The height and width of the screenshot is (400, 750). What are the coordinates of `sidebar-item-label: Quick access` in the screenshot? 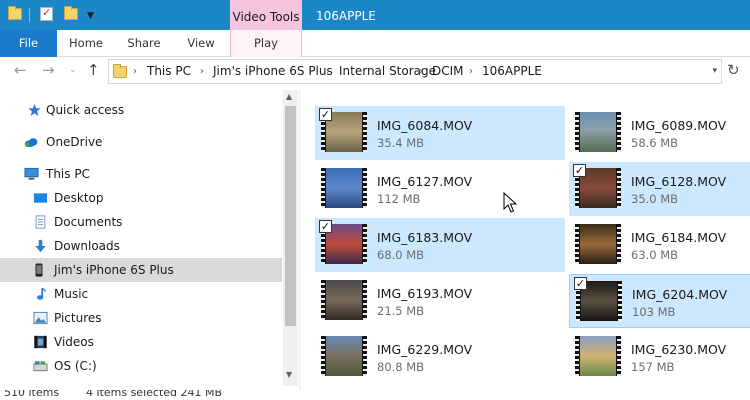 It's located at (85, 110).